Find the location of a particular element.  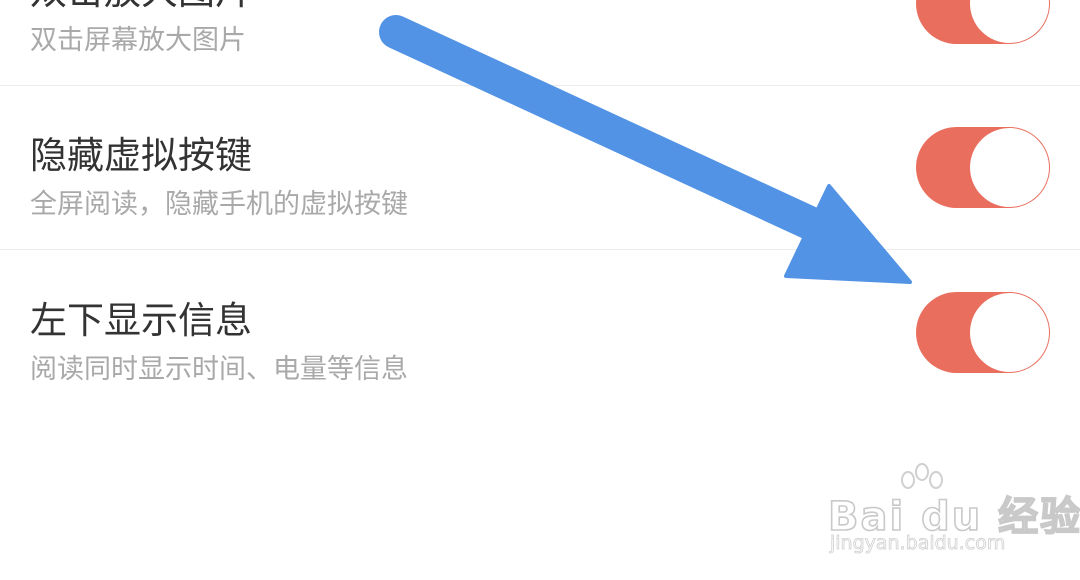

setting-description: 阅读同时显示时间、电量等信息 is located at coordinates (219, 369).